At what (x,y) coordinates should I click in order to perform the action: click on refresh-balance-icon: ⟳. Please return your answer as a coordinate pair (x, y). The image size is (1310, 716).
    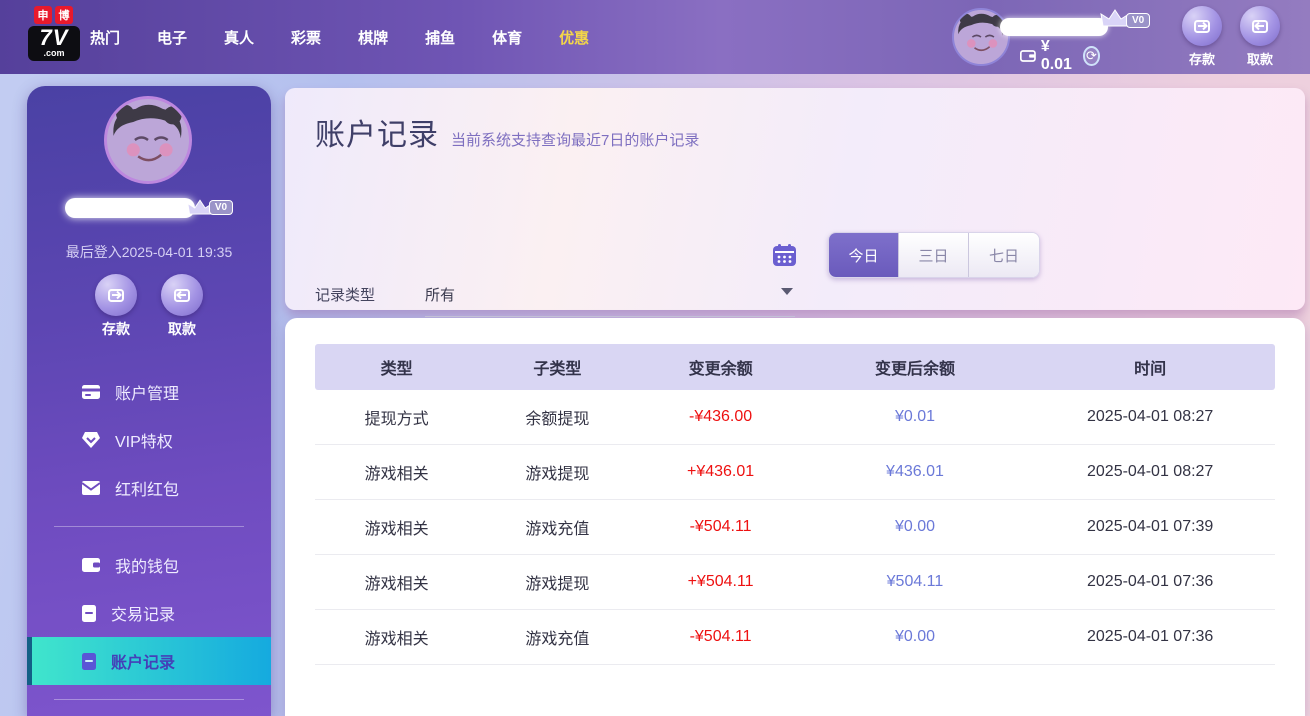
    Looking at the image, I should click on (1091, 56).